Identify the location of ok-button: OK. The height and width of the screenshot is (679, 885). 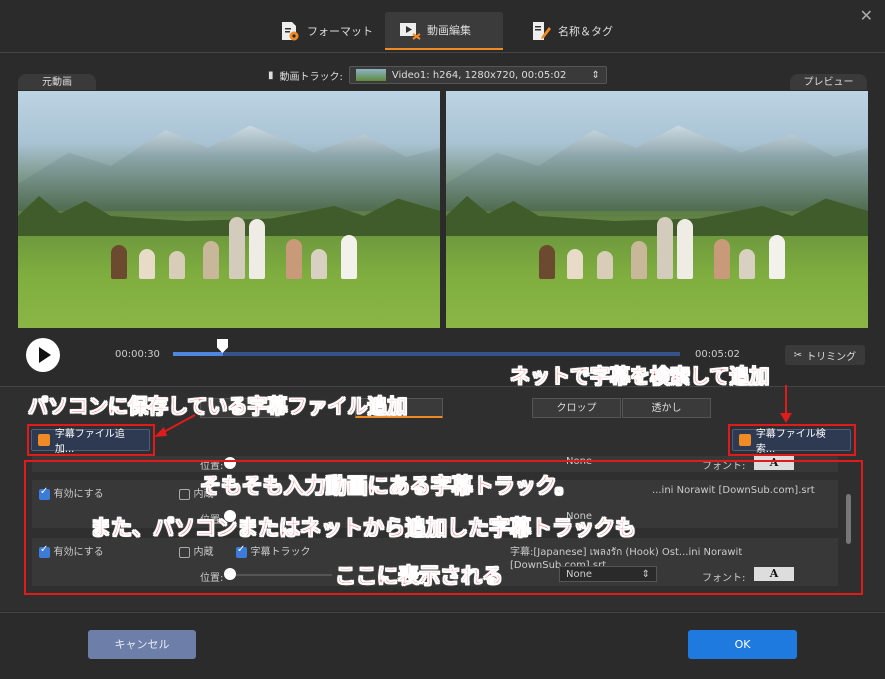
(742, 644).